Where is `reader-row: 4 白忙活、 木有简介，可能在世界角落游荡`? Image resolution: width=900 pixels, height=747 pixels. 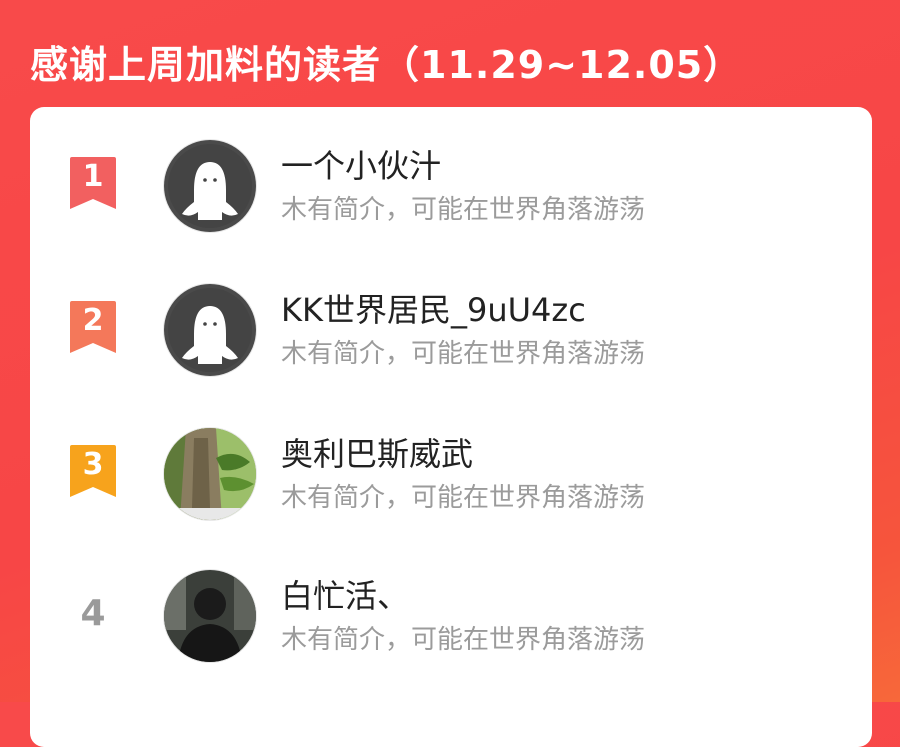 reader-row: 4 白忙活、 木有简介，可能在世界角落游荡 is located at coordinates (451, 617).